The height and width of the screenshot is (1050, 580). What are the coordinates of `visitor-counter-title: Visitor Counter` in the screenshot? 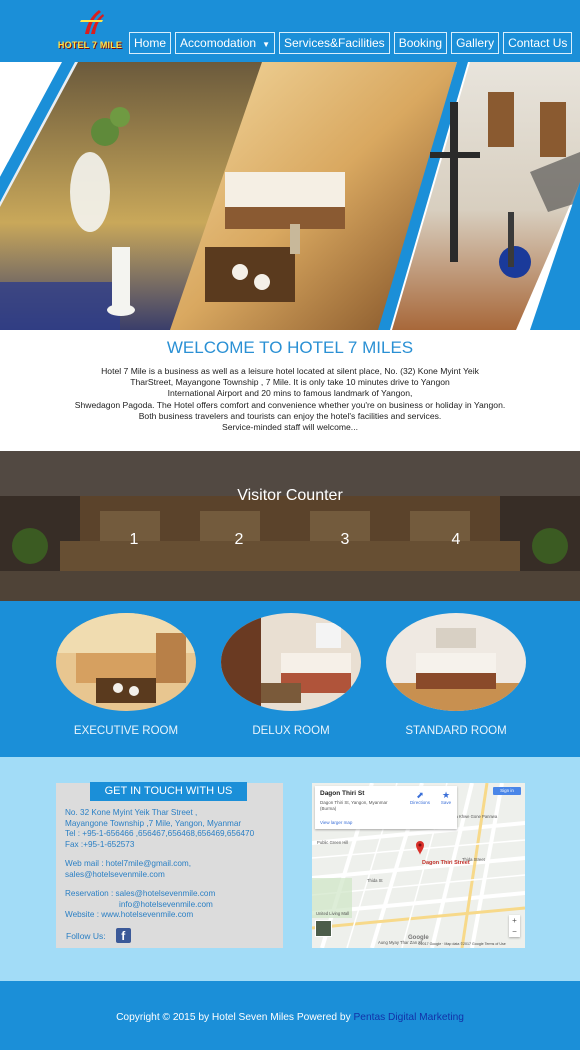 It's located at (290, 495).